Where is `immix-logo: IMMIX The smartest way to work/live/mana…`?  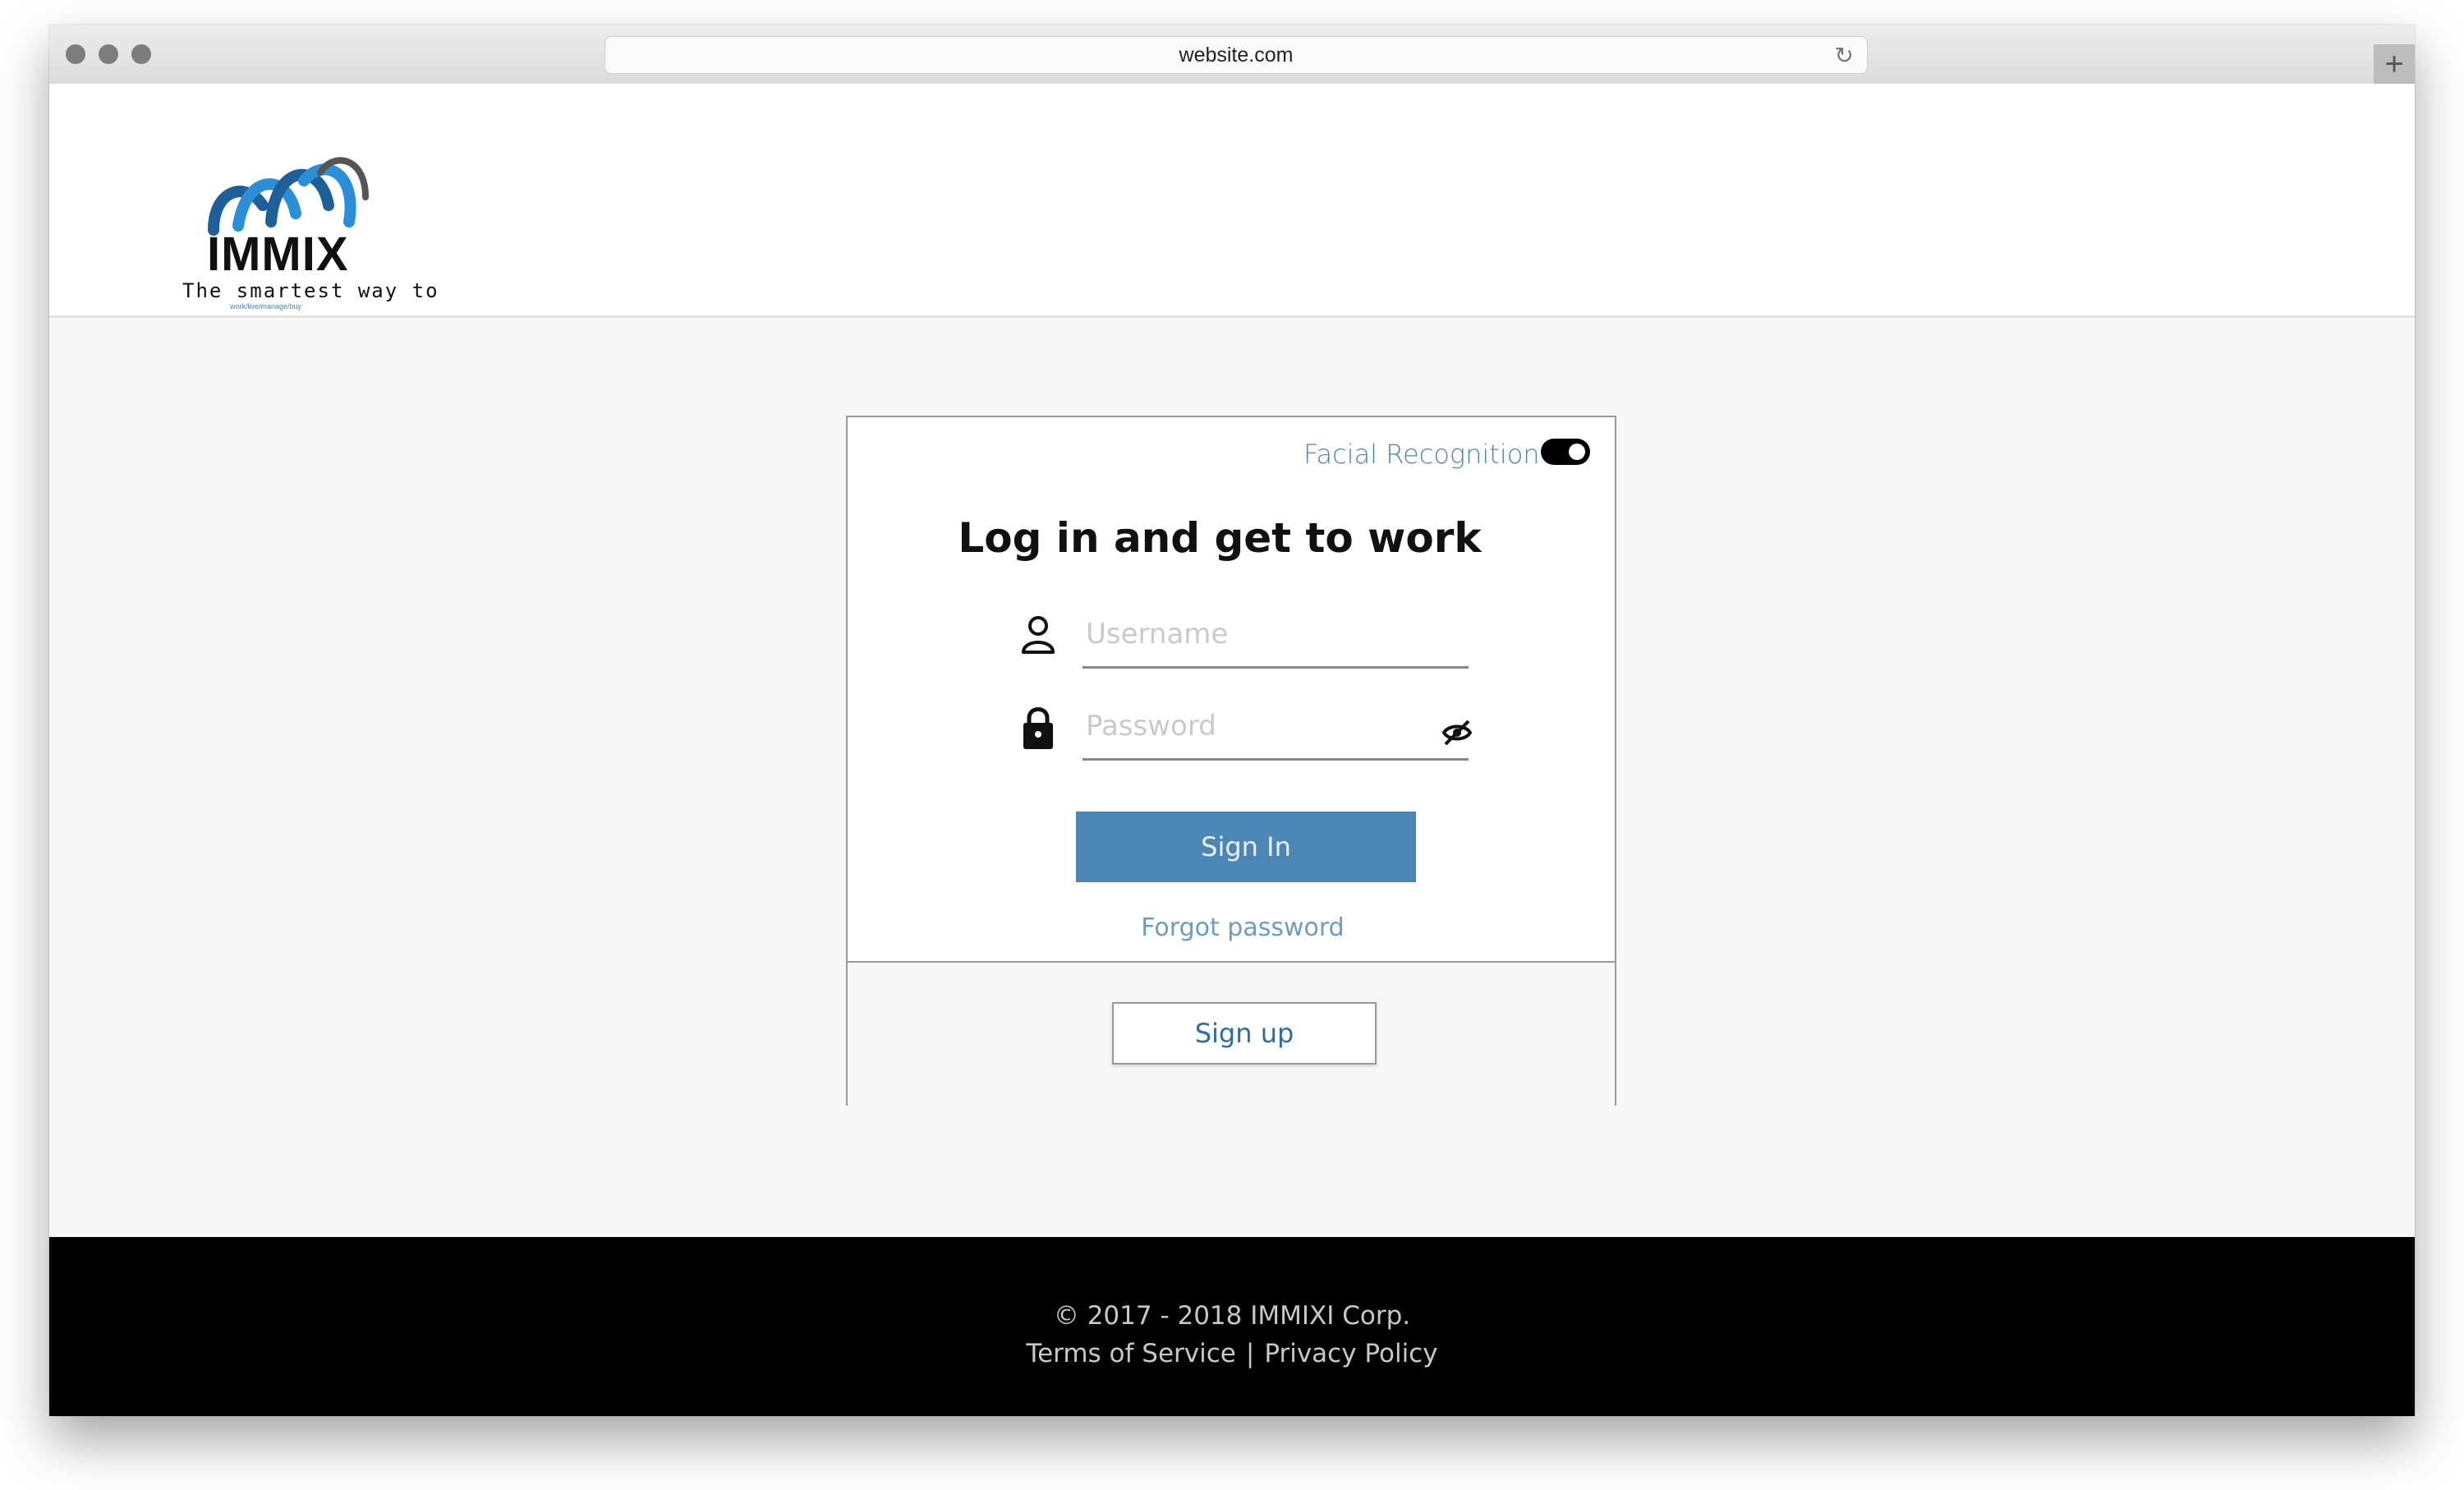
immix-logo: IMMIX The smartest way to work/live/mana… is located at coordinates (309, 230).